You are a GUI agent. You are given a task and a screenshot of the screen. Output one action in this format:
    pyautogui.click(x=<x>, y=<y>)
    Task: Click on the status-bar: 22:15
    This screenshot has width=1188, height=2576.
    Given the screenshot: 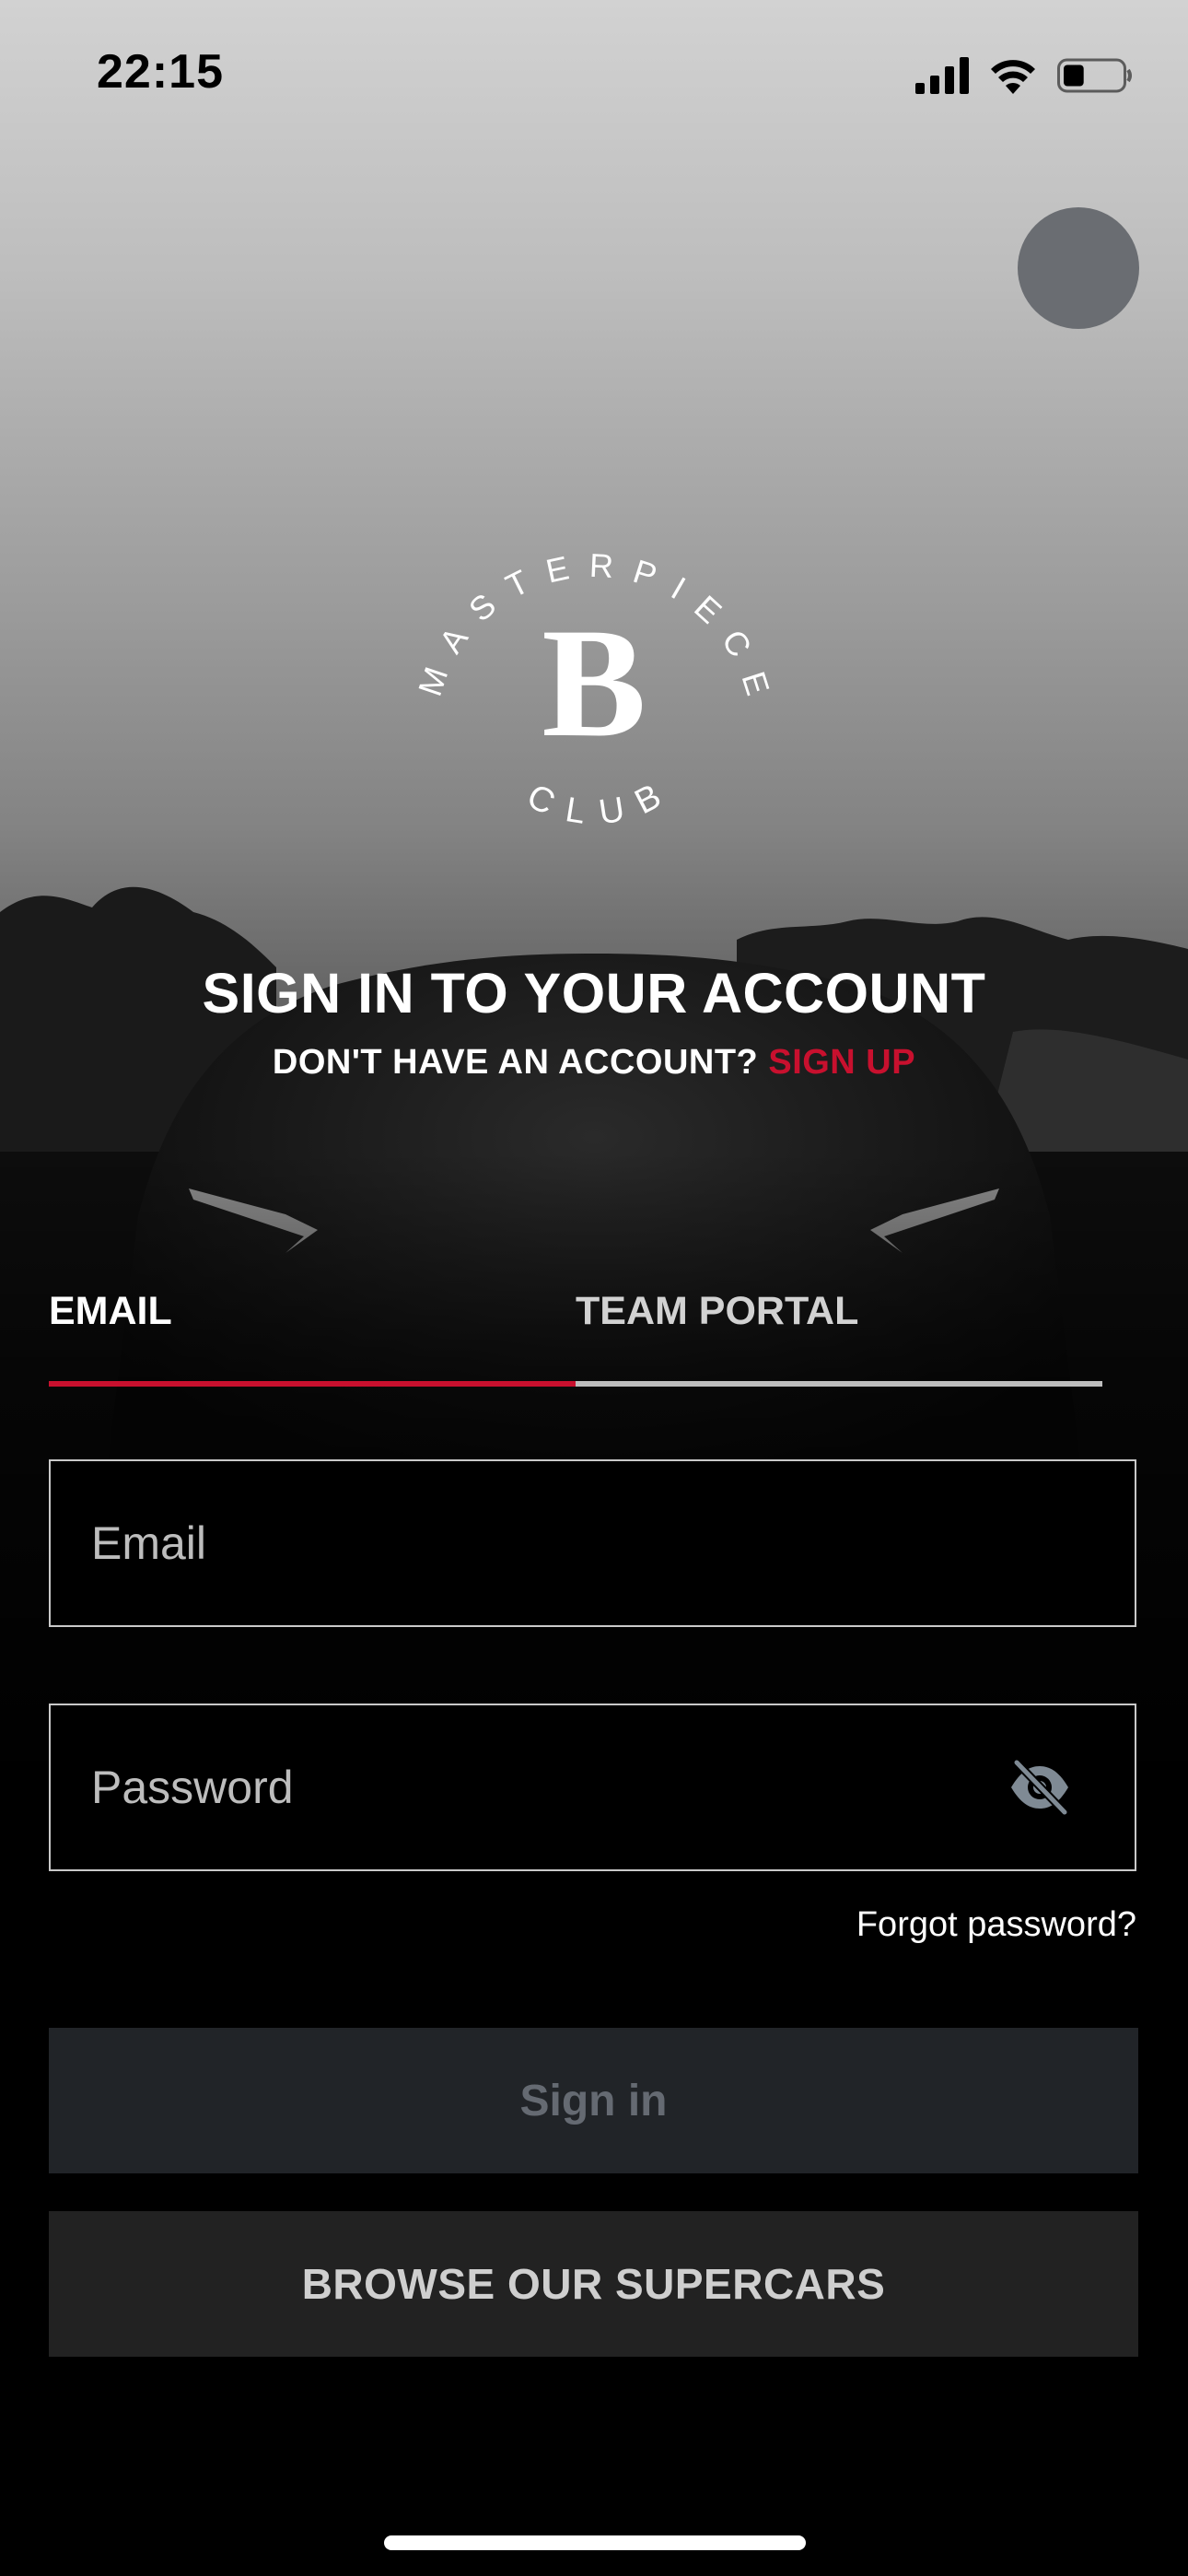 What is the action you would take?
    pyautogui.click(x=594, y=73)
    